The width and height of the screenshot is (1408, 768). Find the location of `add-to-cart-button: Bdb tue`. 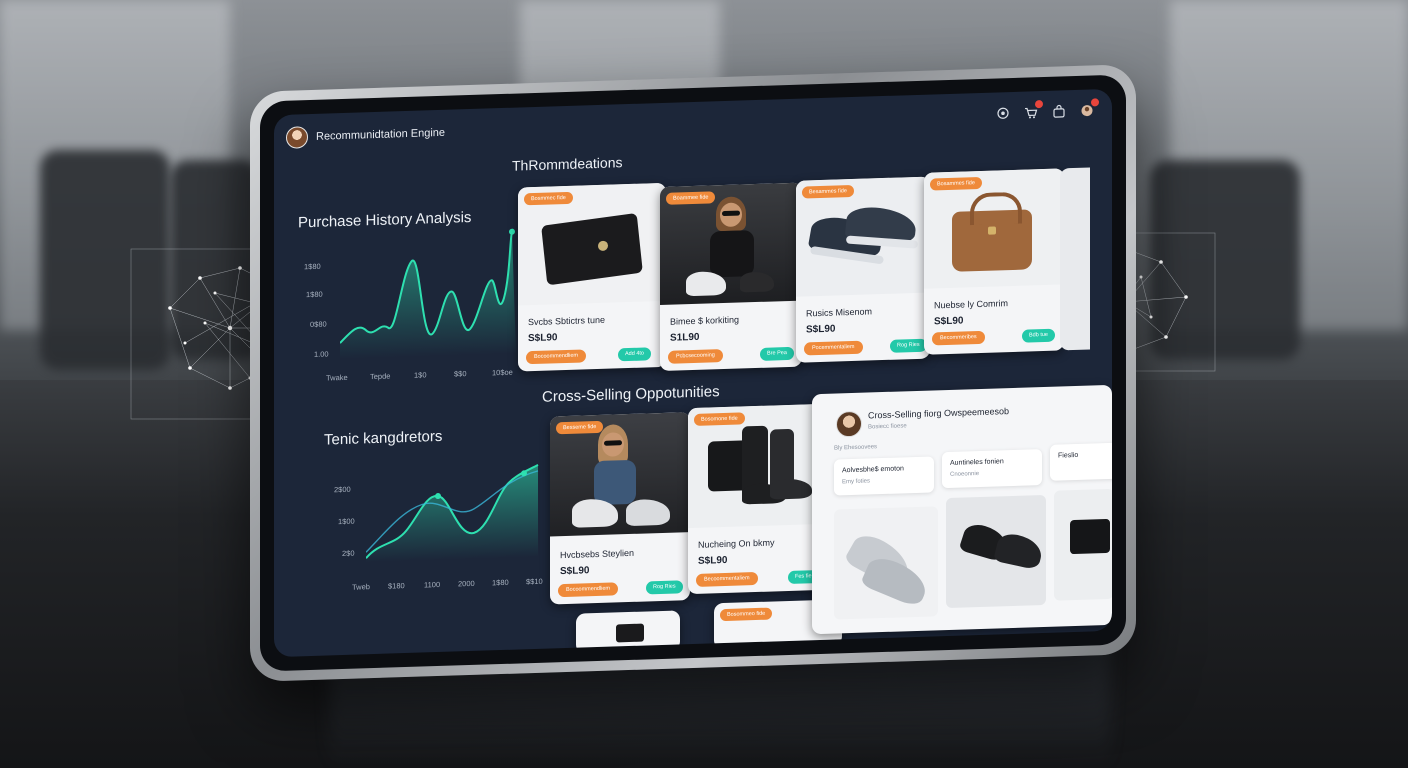

add-to-cart-button: Bdb tue is located at coordinates (1038, 335).